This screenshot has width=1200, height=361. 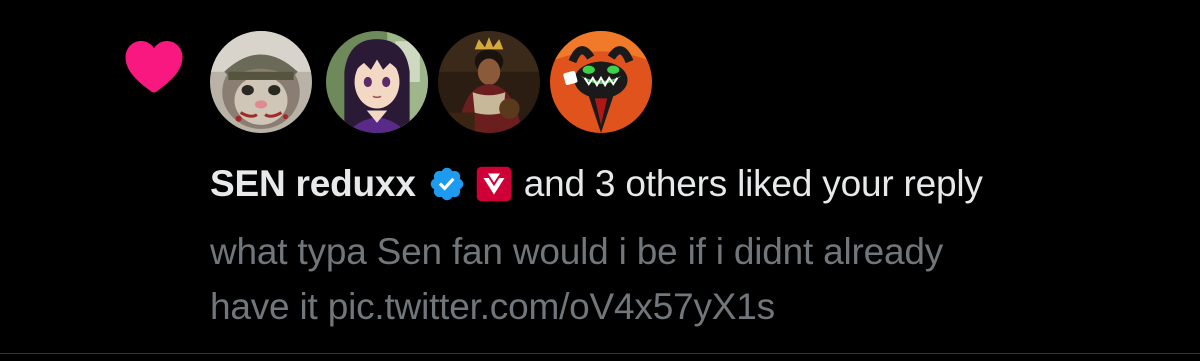 I want to click on heart-icon, so click(x=154, y=67).